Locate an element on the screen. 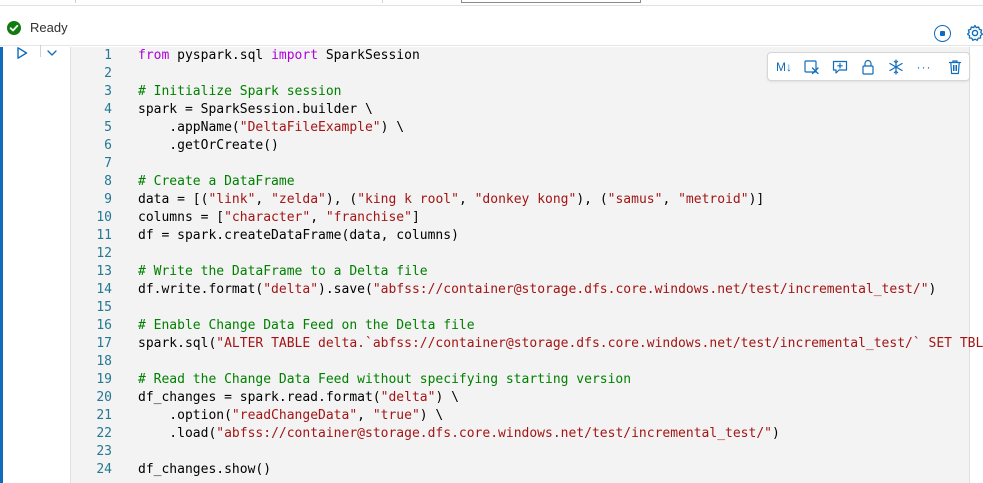  code-line: 5 .appName("DeltaFileExample") \ is located at coordinates (526, 128).